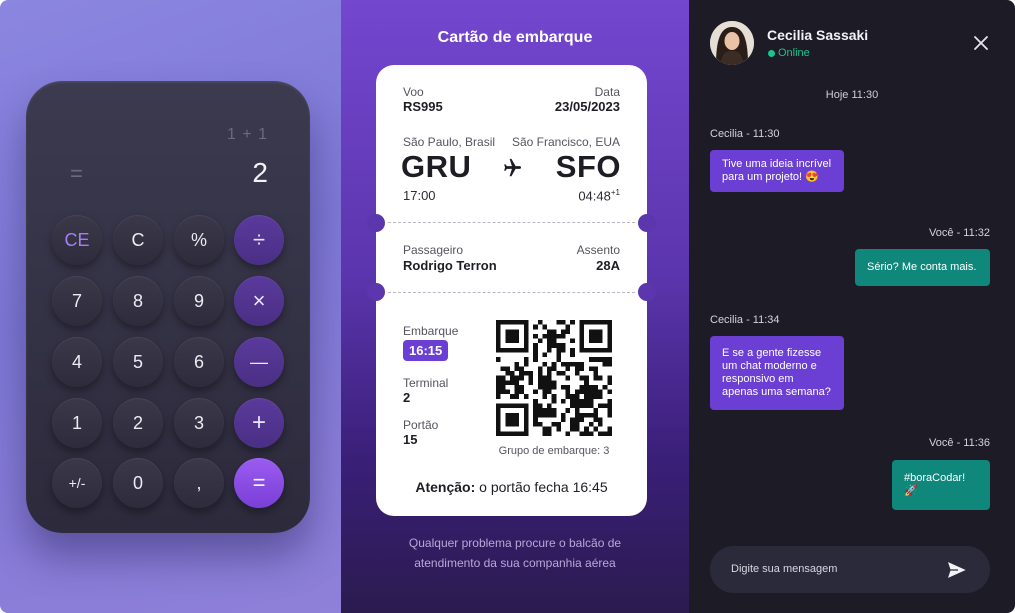  What do you see at coordinates (247, 134) in the screenshot?
I see `calculator-expression: 1 + 1` at bounding box center [247, 134].